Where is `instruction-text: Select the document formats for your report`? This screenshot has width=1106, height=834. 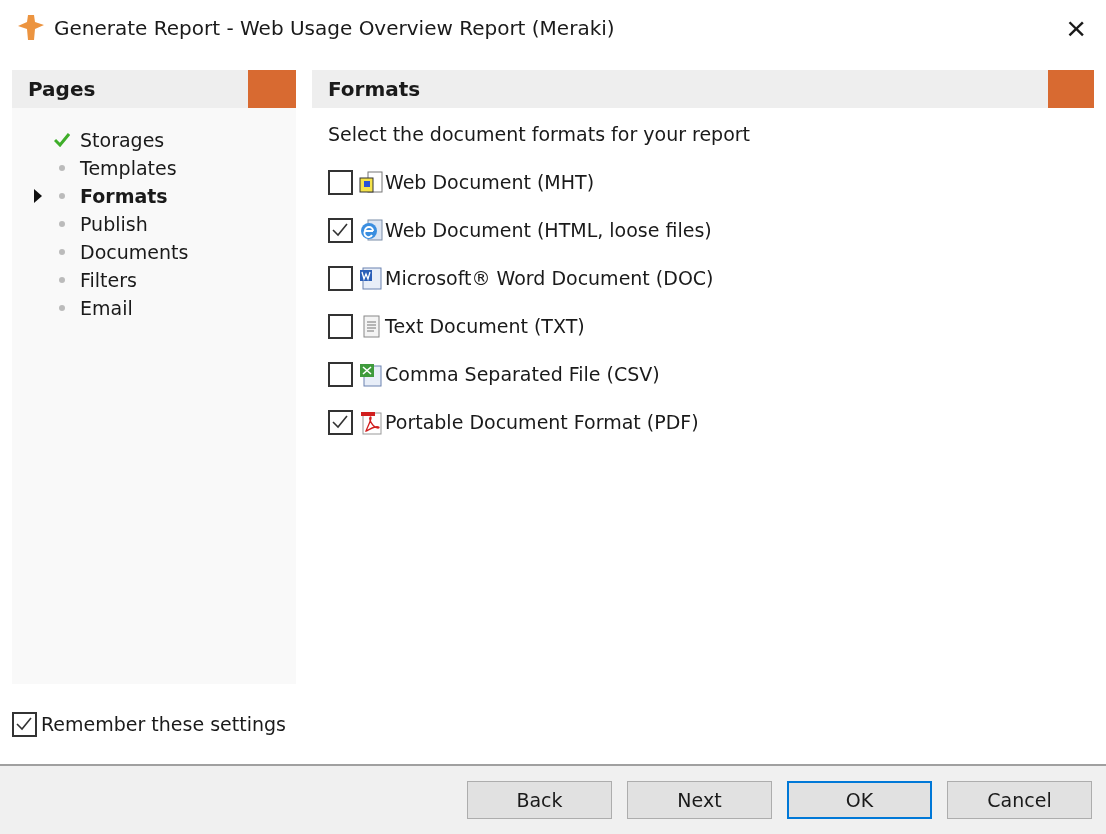 instruction-text: Select the document formats for your report is located at coordinates (539, 134).